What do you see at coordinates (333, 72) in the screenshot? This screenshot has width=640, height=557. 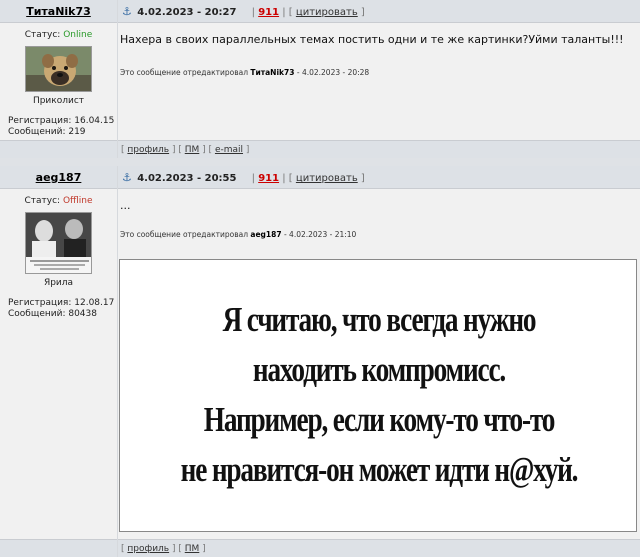 I see `edit-date: - 4.02.2023 - 20:28` at bounding box center [333, 72].